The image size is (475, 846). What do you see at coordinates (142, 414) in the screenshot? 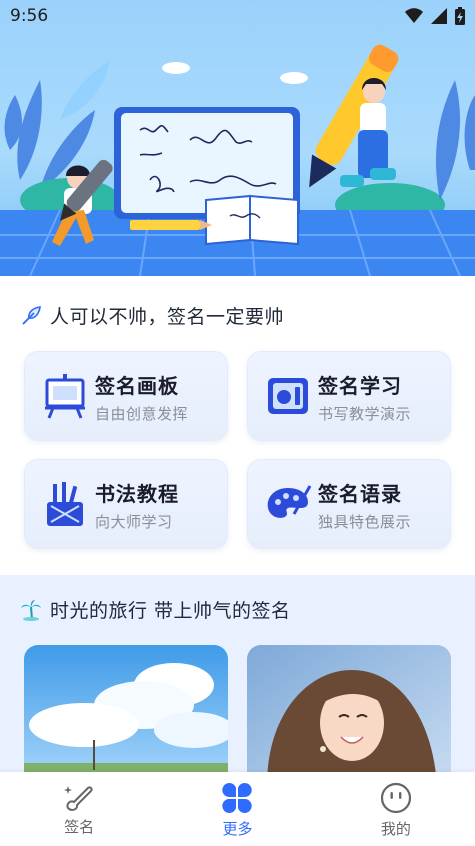
I see `card-subtitle: 自由创意发挥` at bounding box center [142, 414].